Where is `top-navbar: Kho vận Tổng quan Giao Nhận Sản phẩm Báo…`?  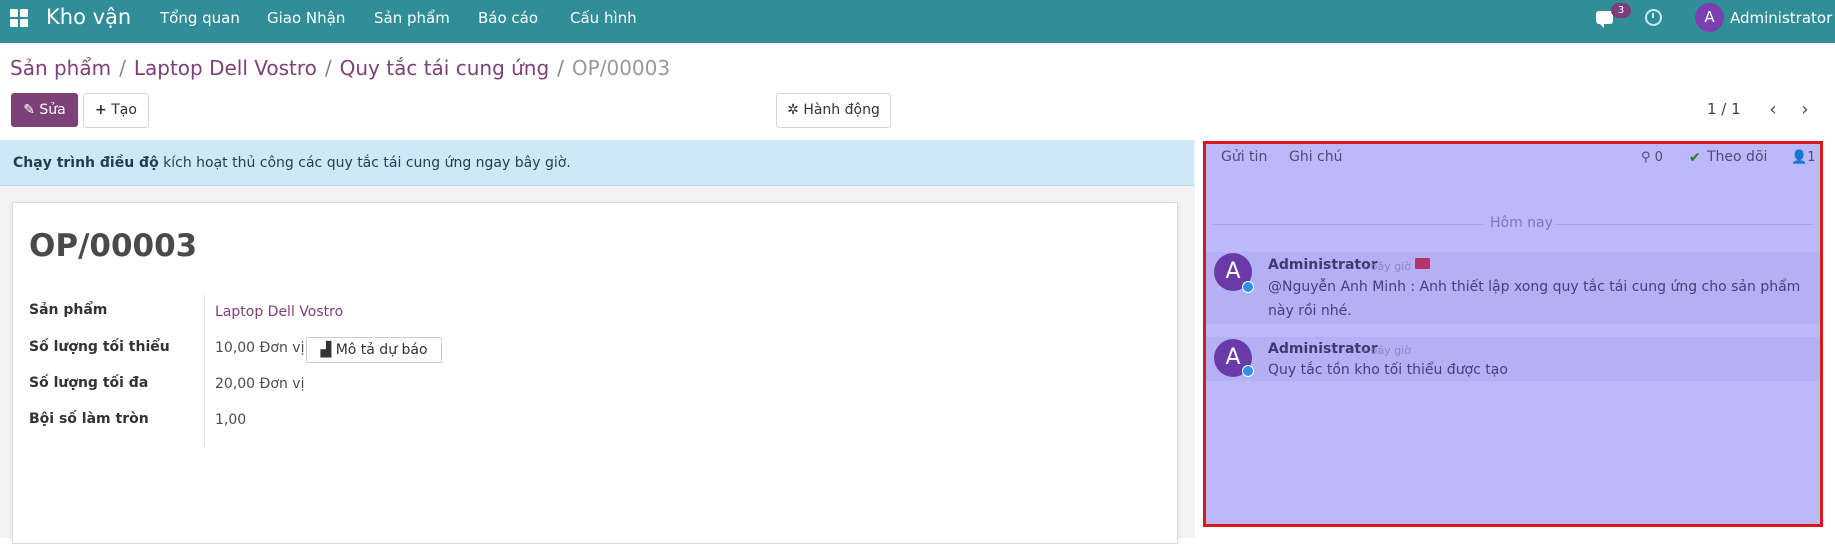 top-navbar: Kho vận Tổng quan Giao Nhận Sản phẩm Báo… is located at coordinates (917, 21).